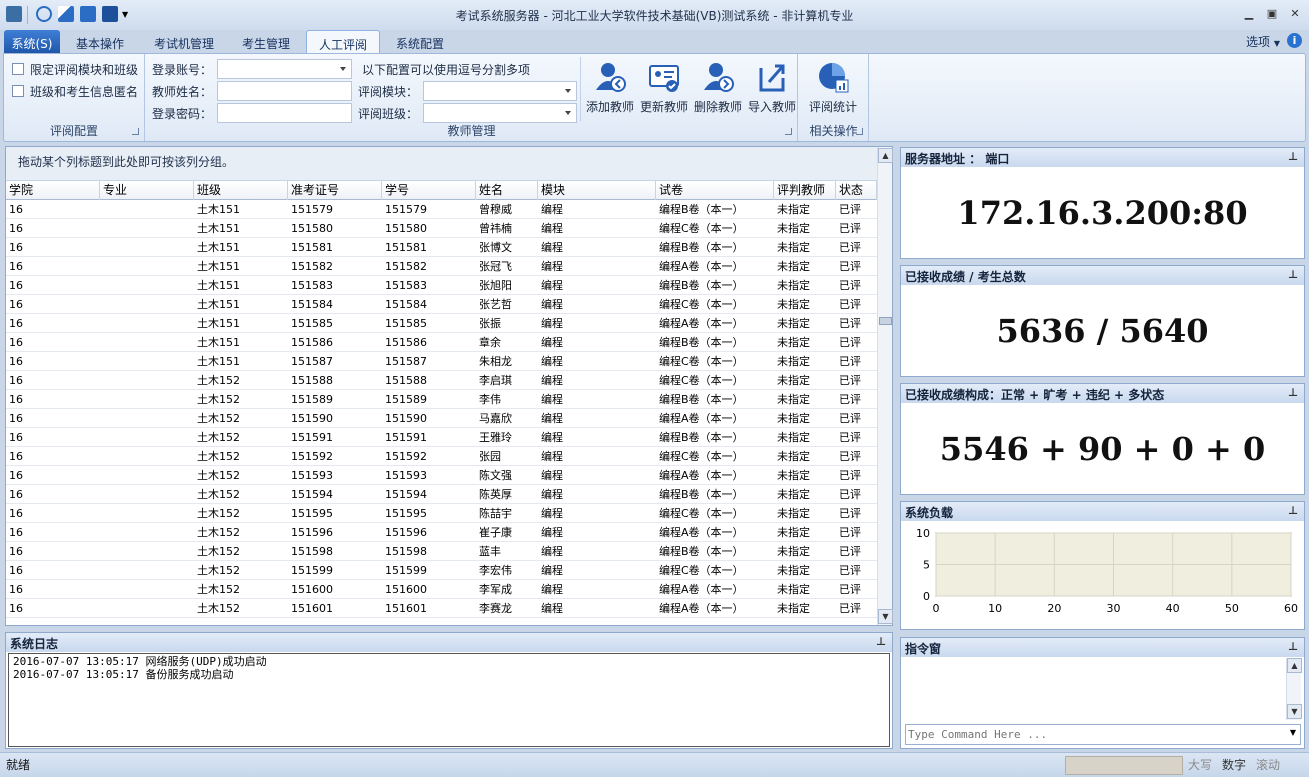 Image resolution: width=1309 pixels, height=777 pixels. Describe the element at coordinates (1293, 732) in the screenshot. I see `chevron-down-icon: ▼` at that location.